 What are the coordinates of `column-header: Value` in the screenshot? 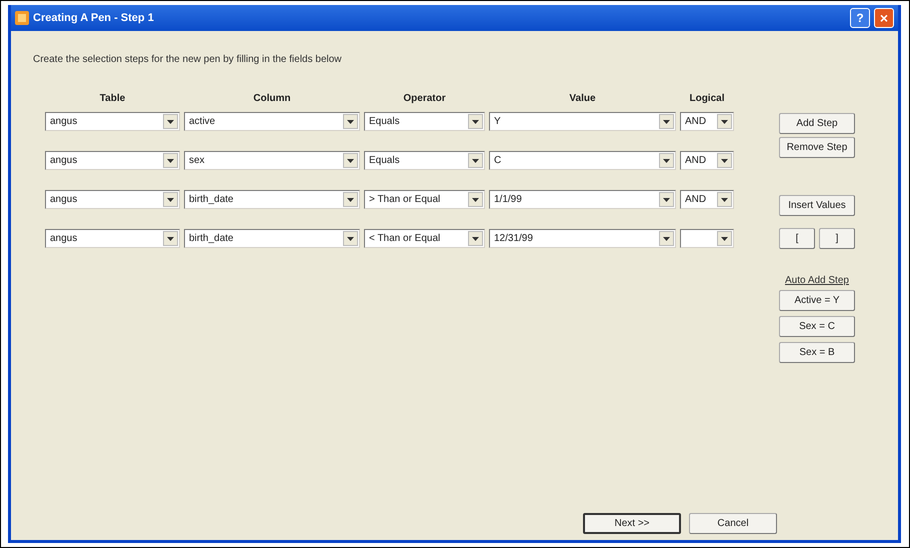 It's located at (582, 99).